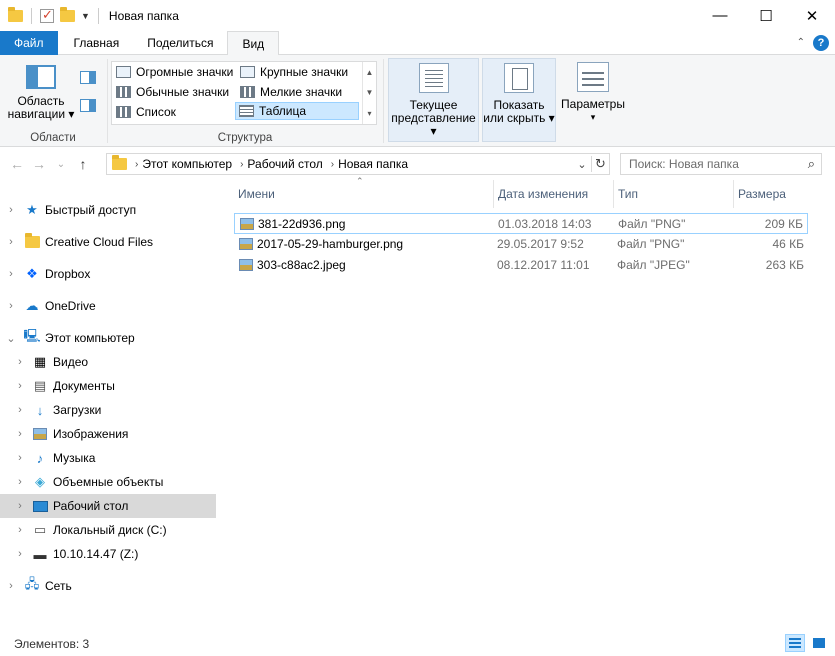 The width and height of the screenshot is (835, 656). What do you see at coordinates (776, 194) in the screenshot?
I see `column-size: Размера` at bounding box center [776, 194].